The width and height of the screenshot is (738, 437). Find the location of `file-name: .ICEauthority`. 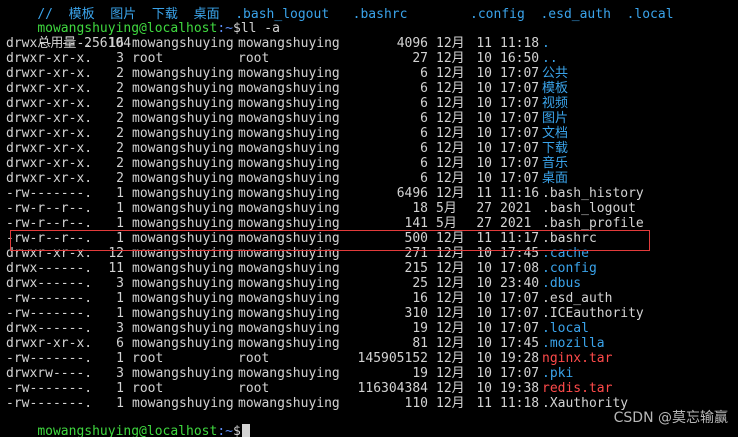

file-name: .ICEauthority is located at coordinates (593, 313).